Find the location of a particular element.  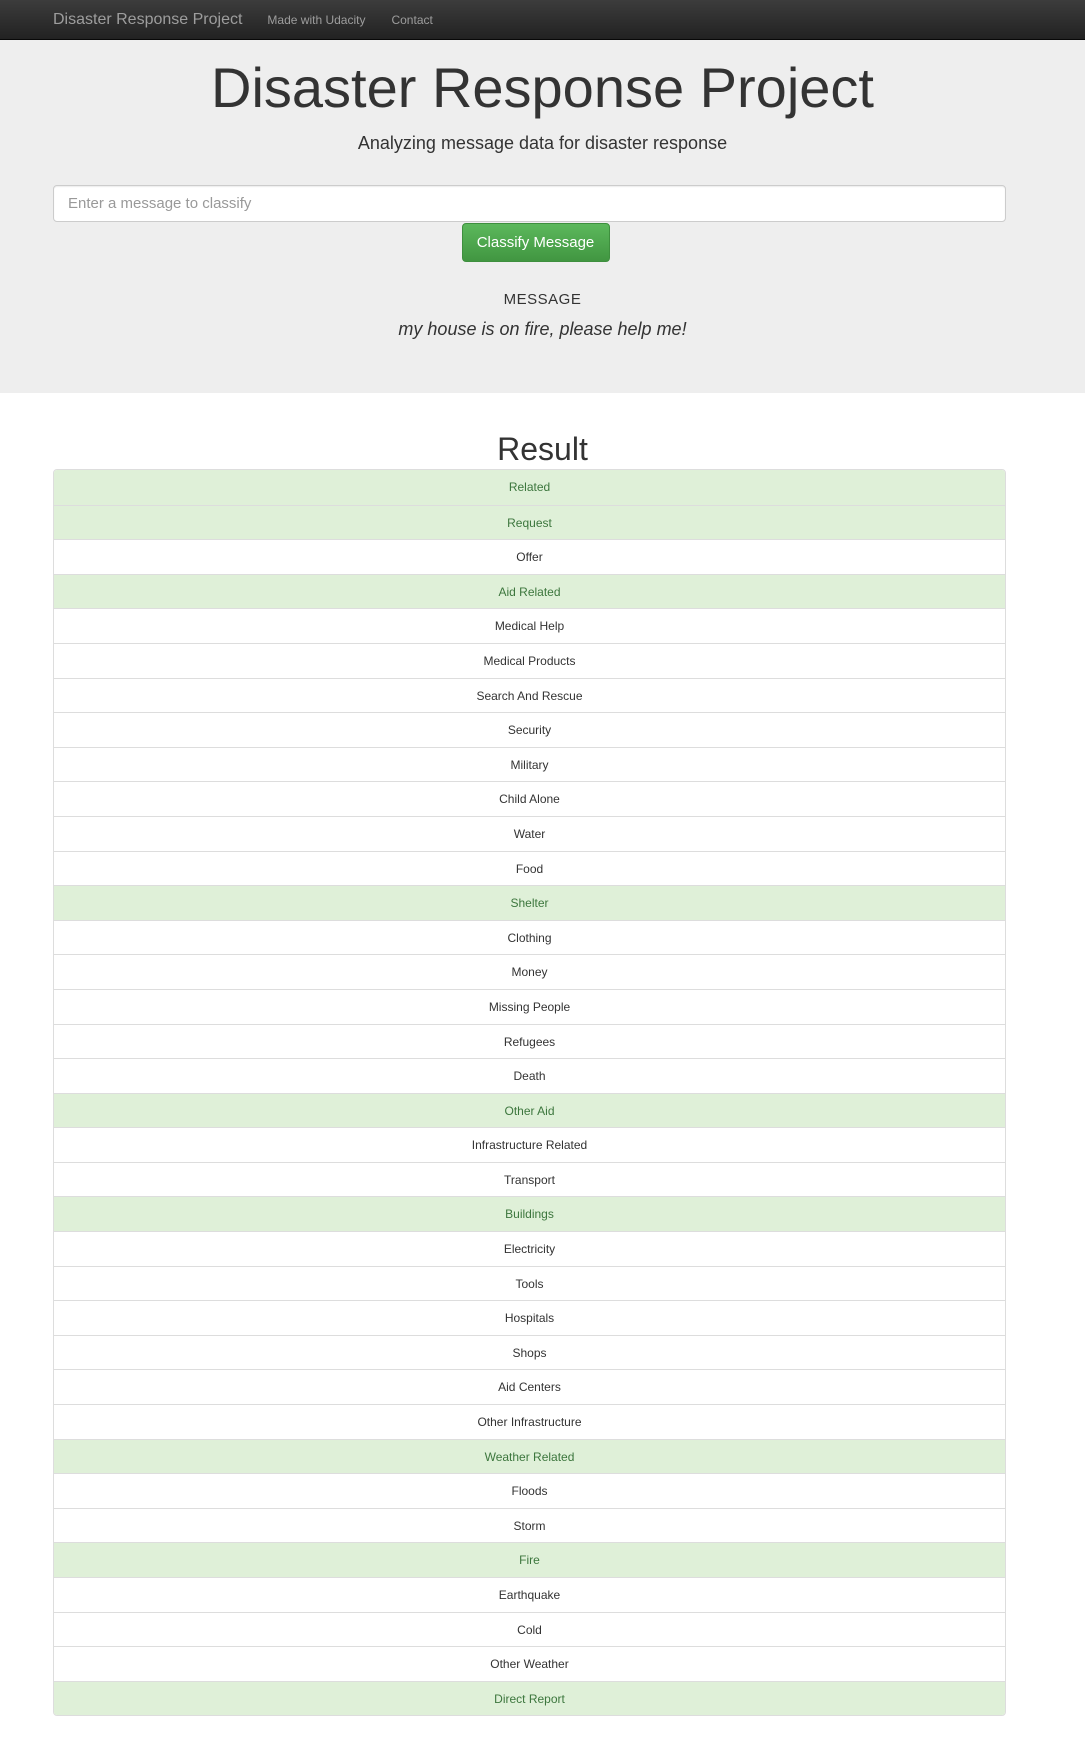

result-item: Transport is located at coordinates (529, 1179).